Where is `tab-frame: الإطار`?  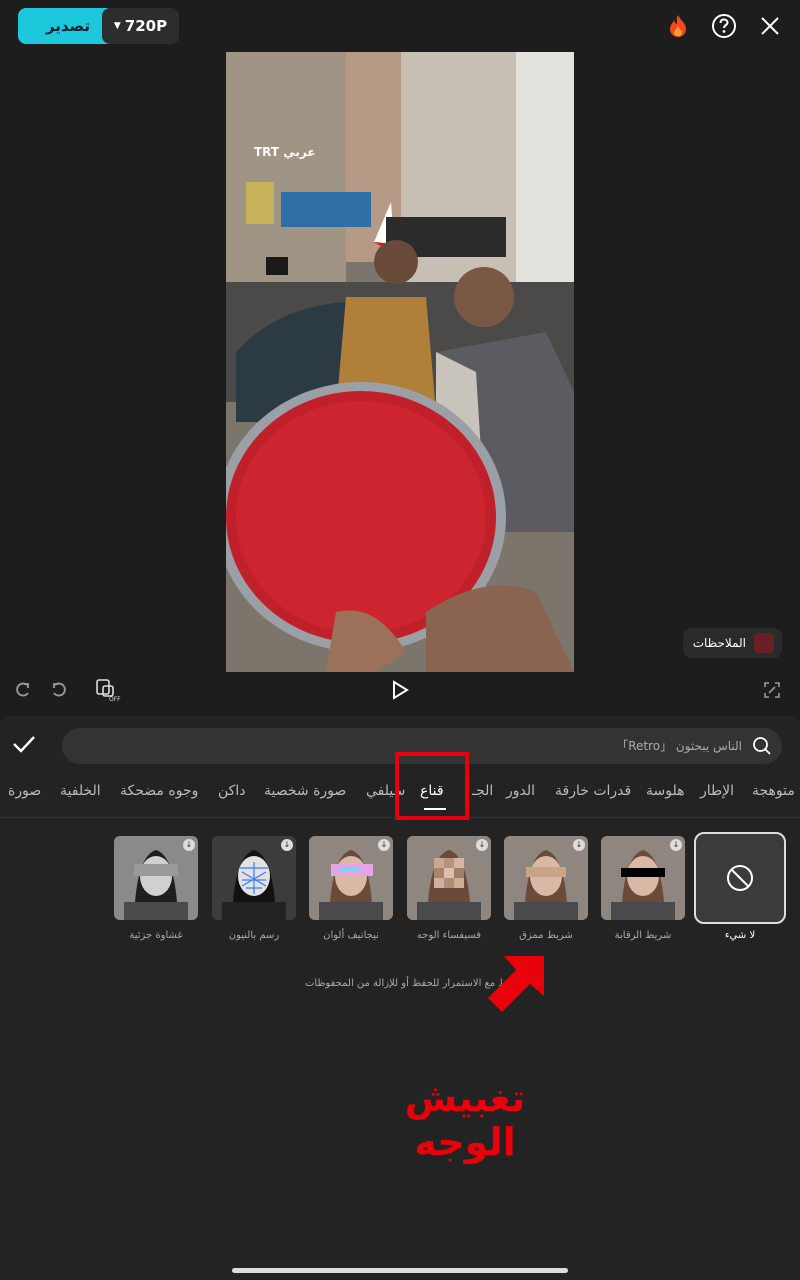 tab-frame: الإطار is located at coordinates (717, 791).